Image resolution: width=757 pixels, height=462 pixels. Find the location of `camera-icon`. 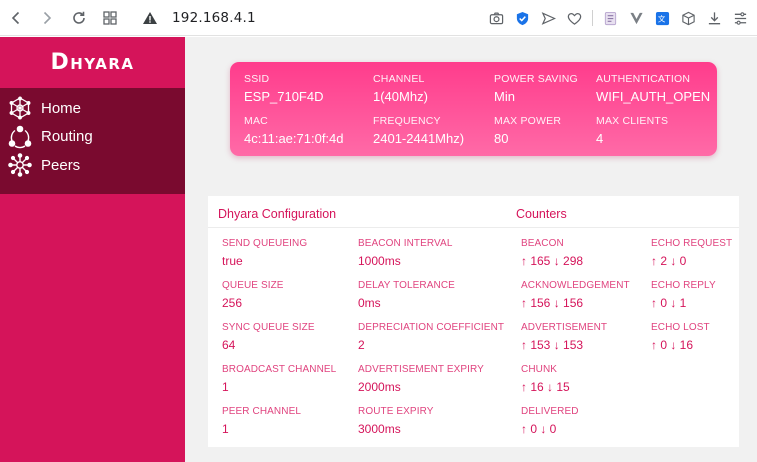

camera-icon is located at coordinates (496, 18).